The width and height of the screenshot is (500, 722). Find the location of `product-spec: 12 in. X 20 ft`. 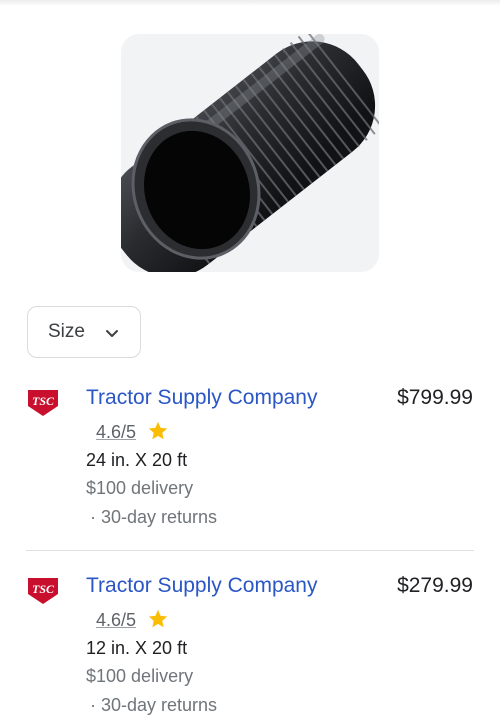

product-spec: 12 in. X 20 ft is located at coordinates (137, 648).